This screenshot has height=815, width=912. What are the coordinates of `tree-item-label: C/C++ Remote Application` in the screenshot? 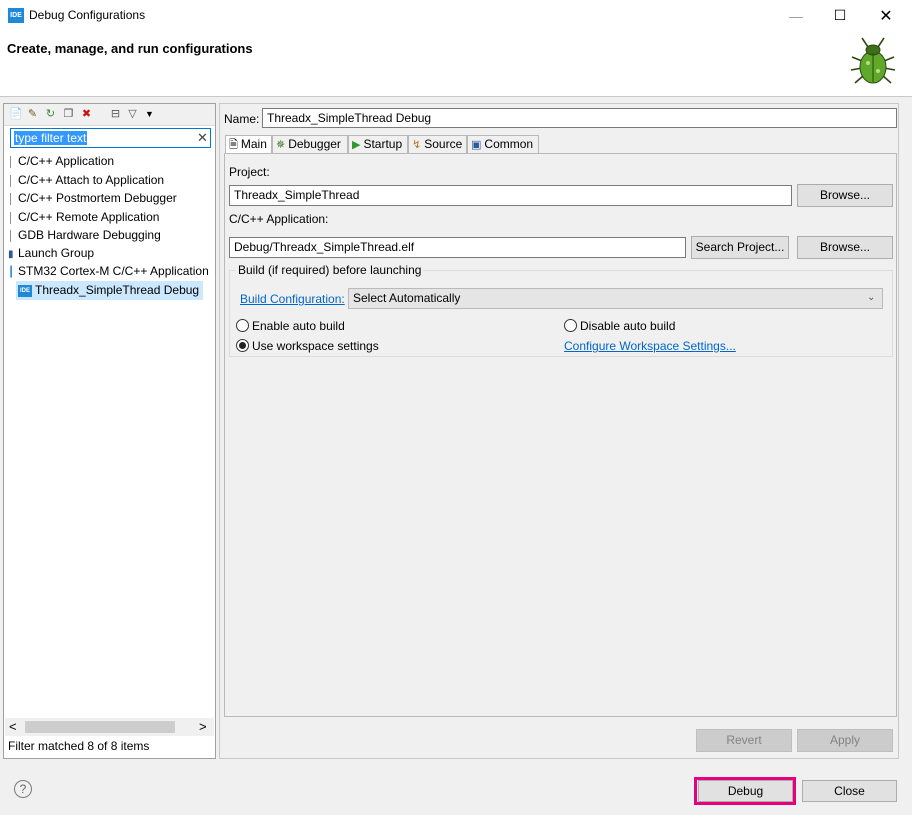 It's located at (89, 217).